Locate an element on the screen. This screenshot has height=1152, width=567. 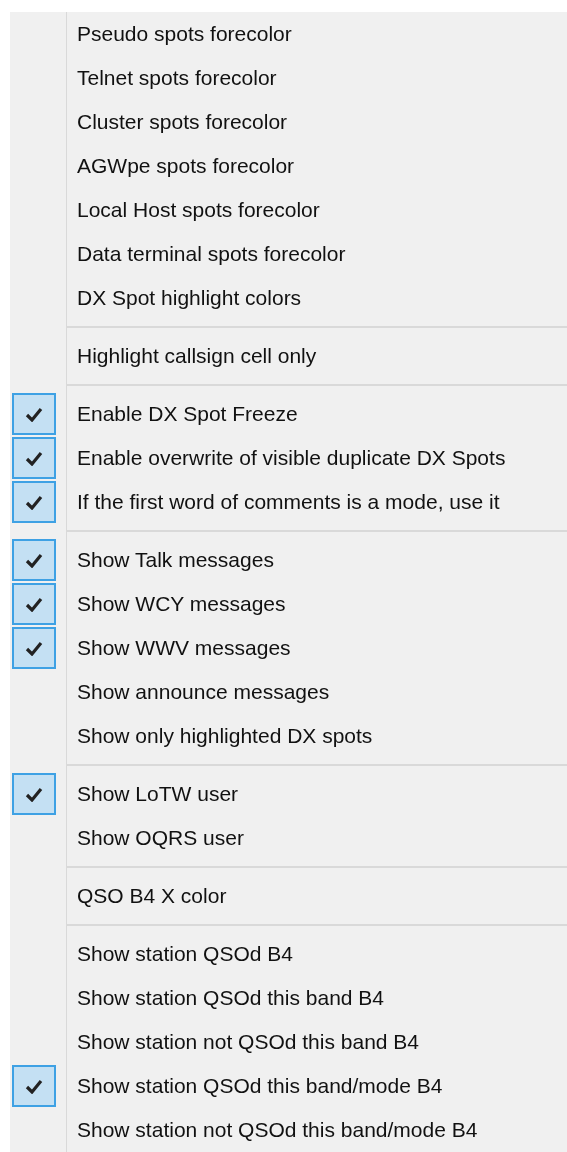
menu-item: Show LoTW user is located at coordinates (153, 794).